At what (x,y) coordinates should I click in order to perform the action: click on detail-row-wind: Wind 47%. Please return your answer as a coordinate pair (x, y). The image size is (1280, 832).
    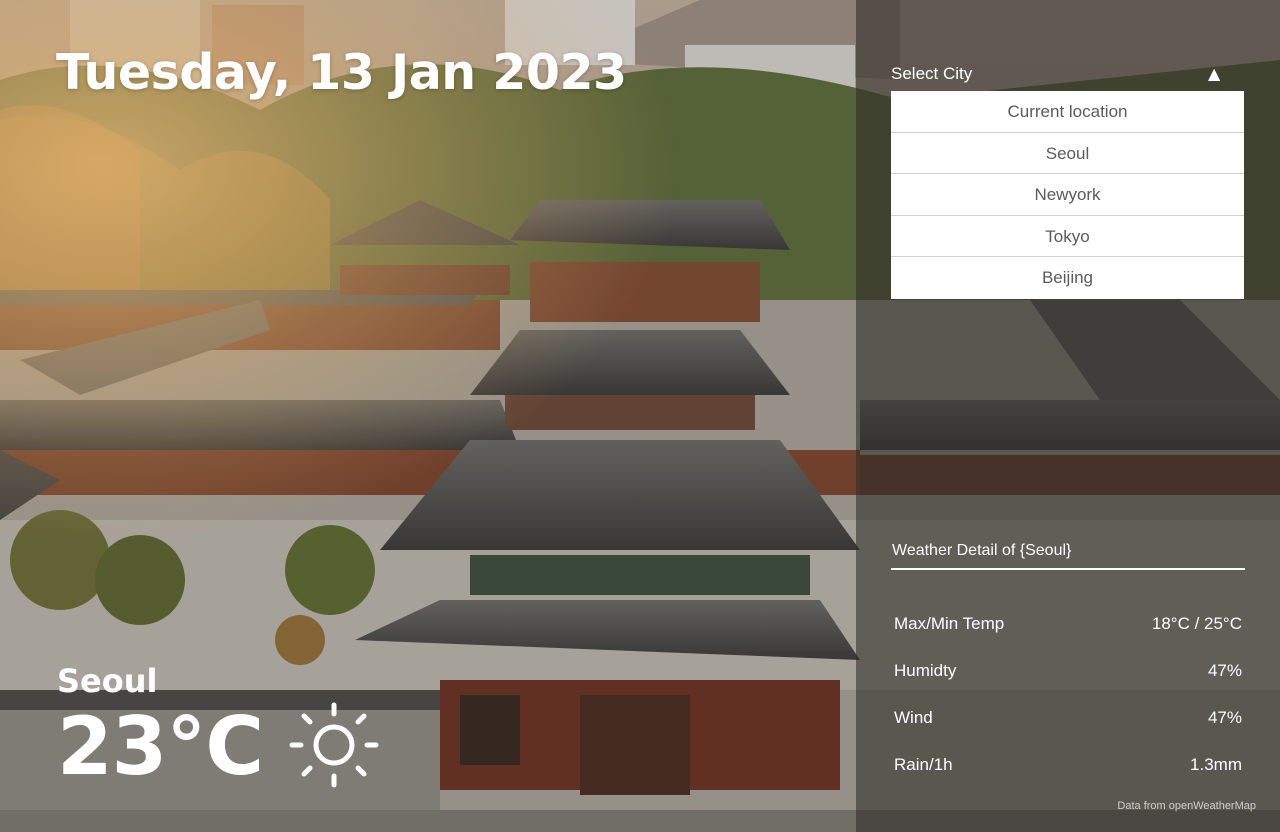
    Looking at the image, I should click on (1068, 717).